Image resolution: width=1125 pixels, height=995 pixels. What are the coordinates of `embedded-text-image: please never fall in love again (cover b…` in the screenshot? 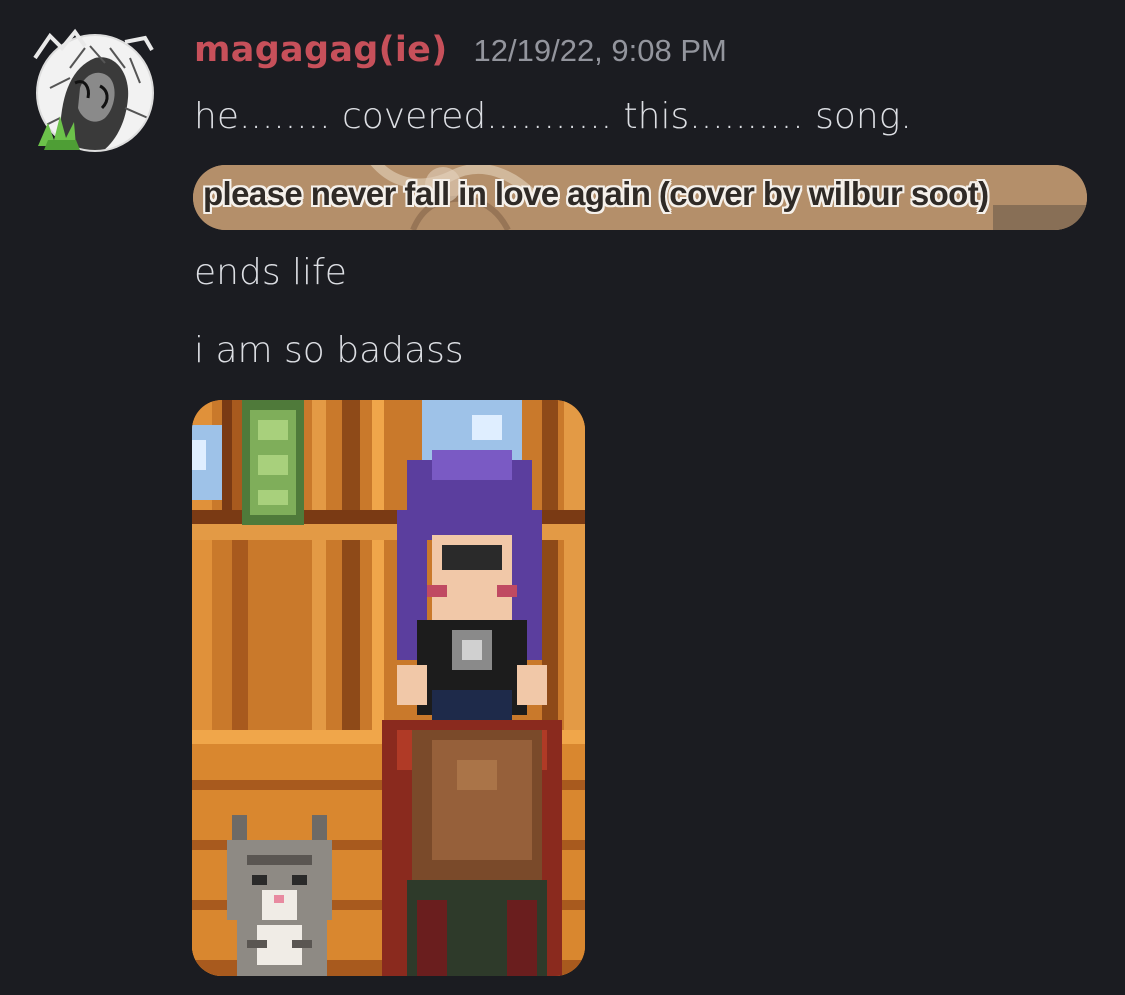 It's located at (640, 197).